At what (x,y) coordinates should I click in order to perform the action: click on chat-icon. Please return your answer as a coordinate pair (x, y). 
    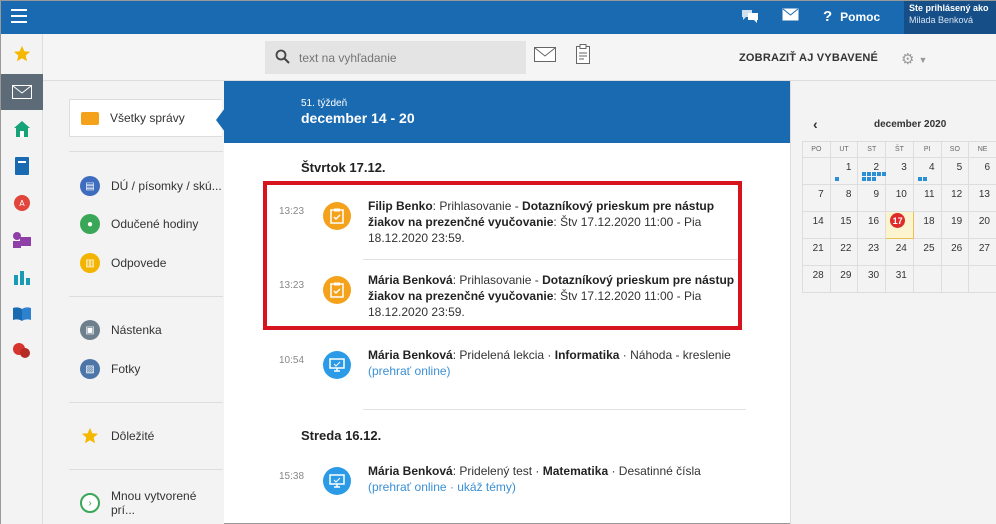
    Looking at the image, I should click on (750, 18).